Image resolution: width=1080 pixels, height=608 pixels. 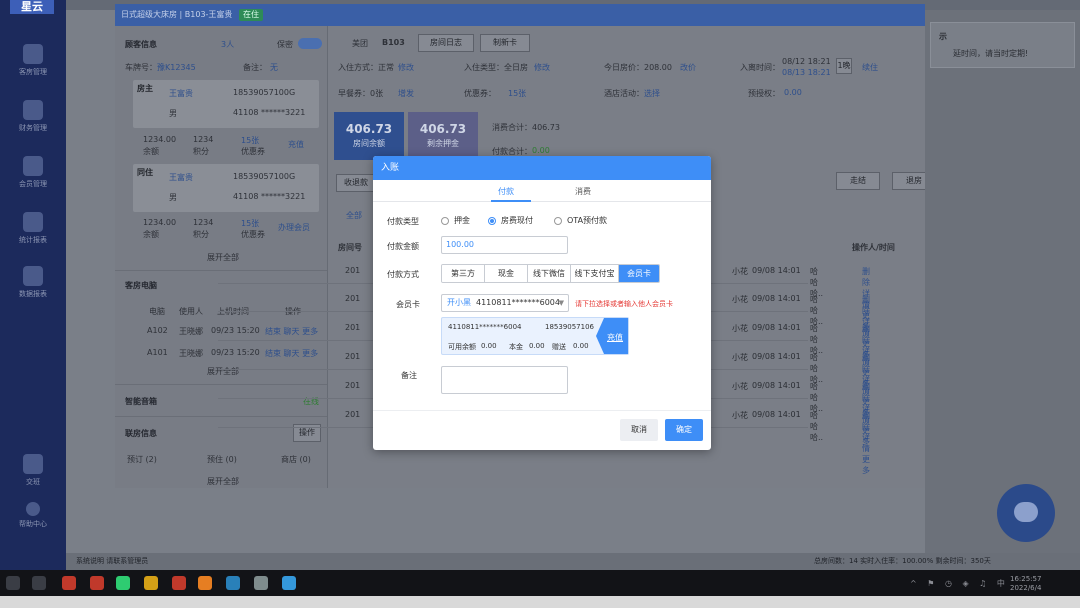 I want to click on checkout-button: 退房, so click(x=908, y=181).